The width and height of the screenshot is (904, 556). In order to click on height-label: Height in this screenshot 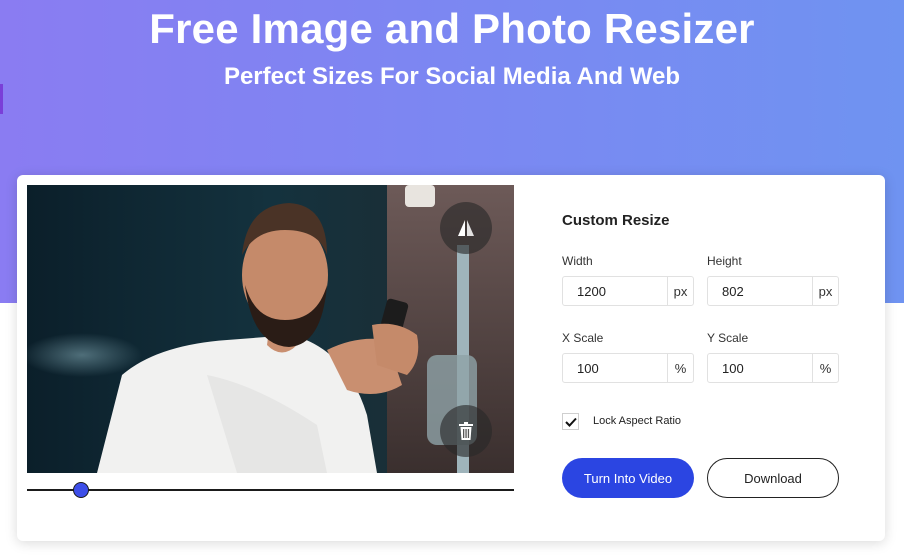, I will do `click(724, 261)`.